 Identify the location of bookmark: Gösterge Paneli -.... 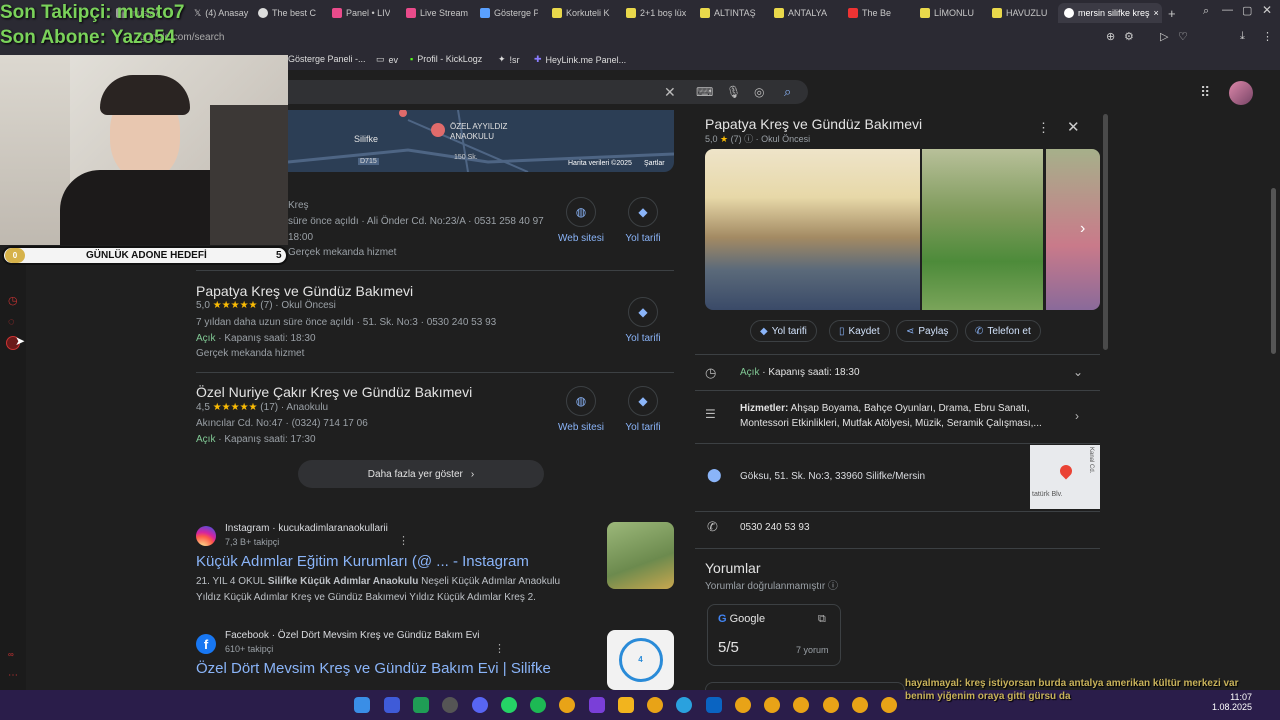
(327, 59).